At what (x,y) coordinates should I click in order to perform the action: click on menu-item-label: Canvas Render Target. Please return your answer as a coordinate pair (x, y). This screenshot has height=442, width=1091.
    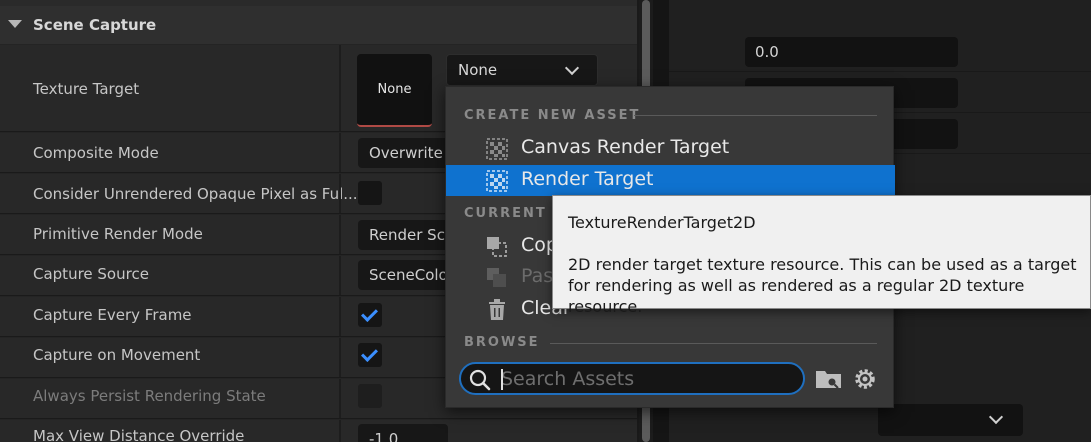
    Looking at the image, I should click on (625, 147).